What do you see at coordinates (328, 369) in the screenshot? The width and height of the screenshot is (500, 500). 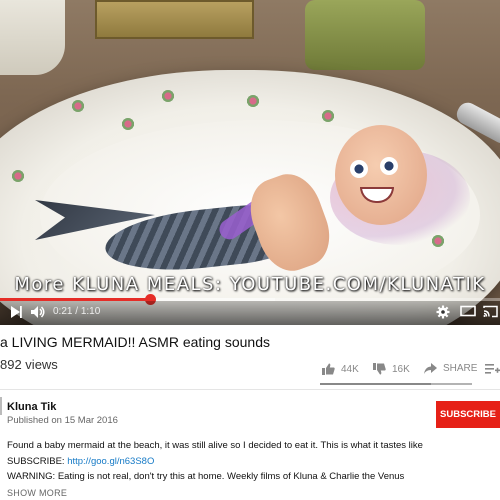 I see `thumbs-up-icon` at bounding box center [328, 369].